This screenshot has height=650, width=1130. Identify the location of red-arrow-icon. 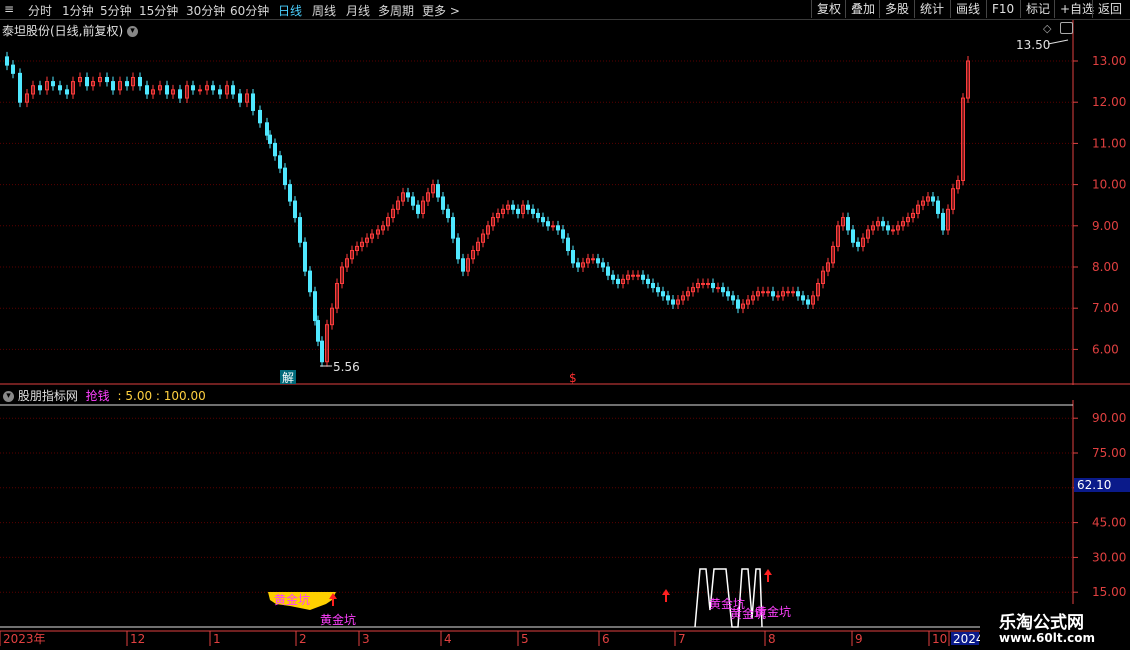
(768, 572).